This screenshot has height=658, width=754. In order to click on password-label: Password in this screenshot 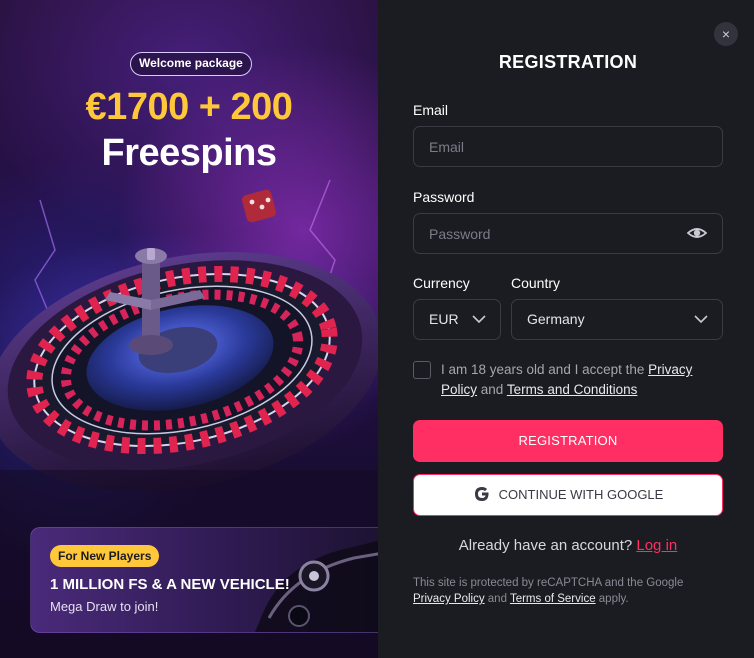, I will do `click(444, 197)`.